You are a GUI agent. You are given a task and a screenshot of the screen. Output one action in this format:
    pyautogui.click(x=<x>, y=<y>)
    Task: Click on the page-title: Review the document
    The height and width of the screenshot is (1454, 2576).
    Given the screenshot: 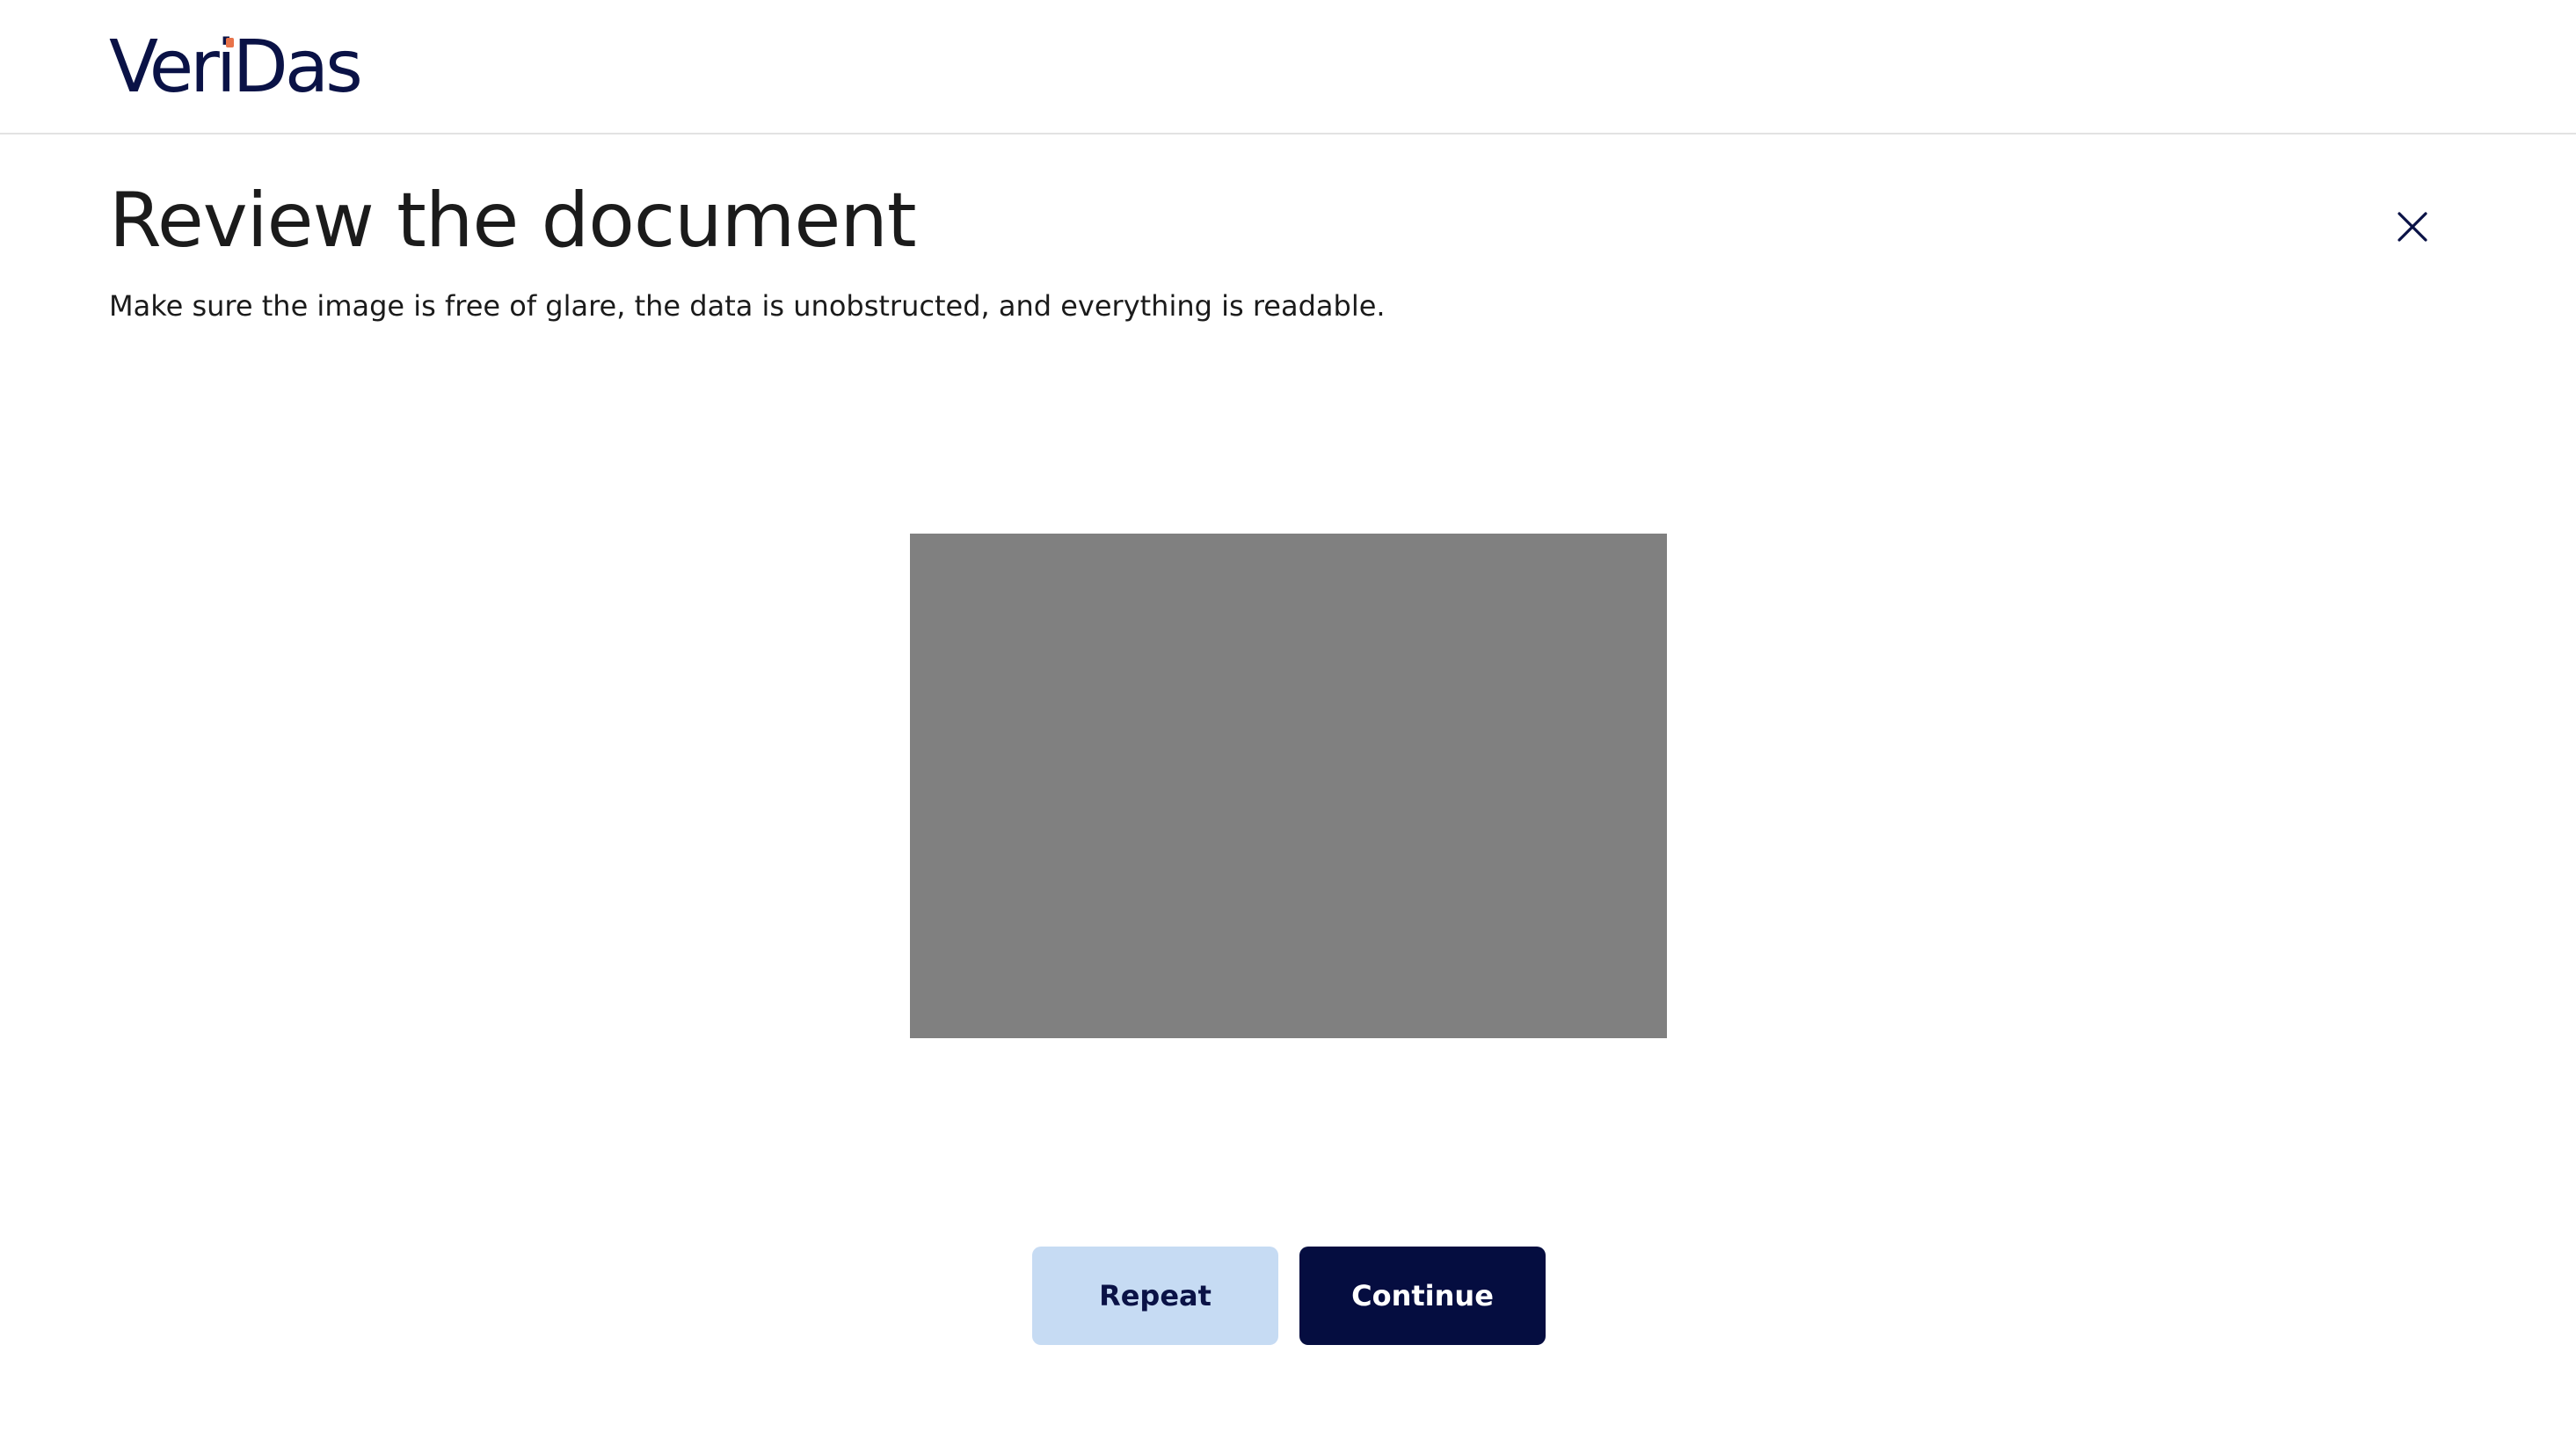 What is the action you would take?
    pyautogui.click(x=513, y=221)
    